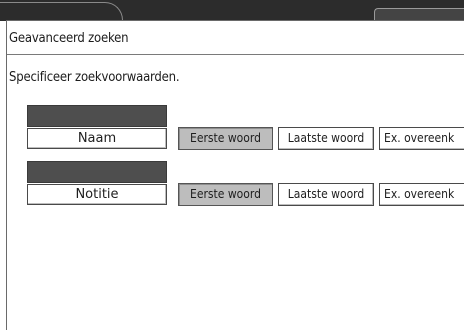  Describe the element at coordinates (421, 194) in the screenshot. I see `note-option-exact-match: Ex. overeenk` at that location.